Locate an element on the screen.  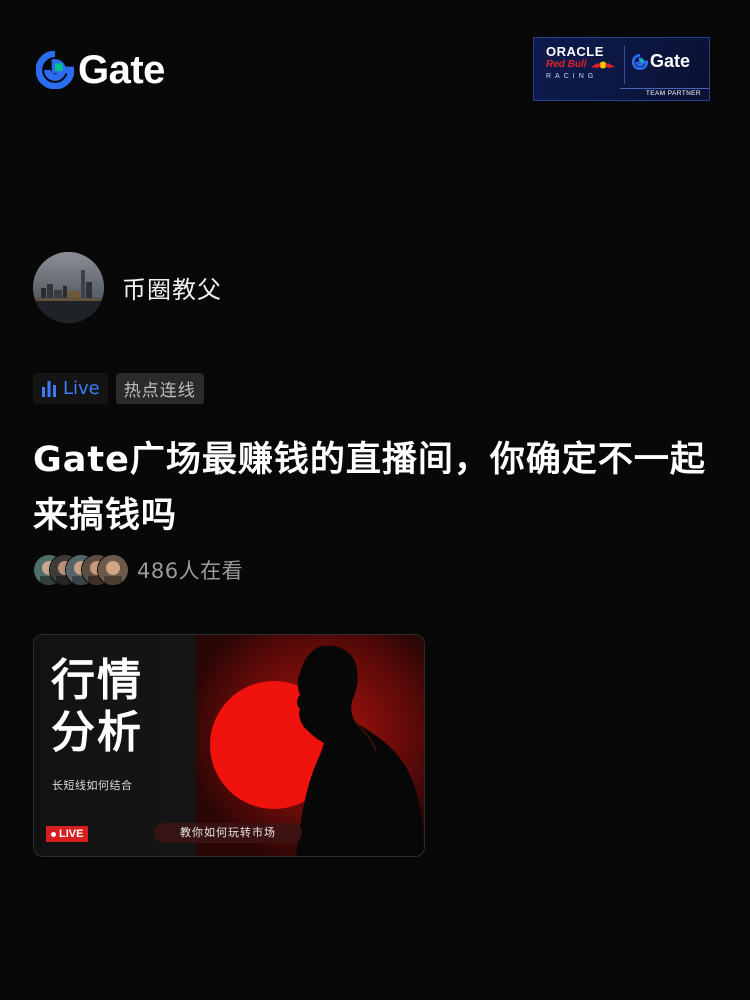
partner-gate-logo: Gate is located at coordinates (661, 61).